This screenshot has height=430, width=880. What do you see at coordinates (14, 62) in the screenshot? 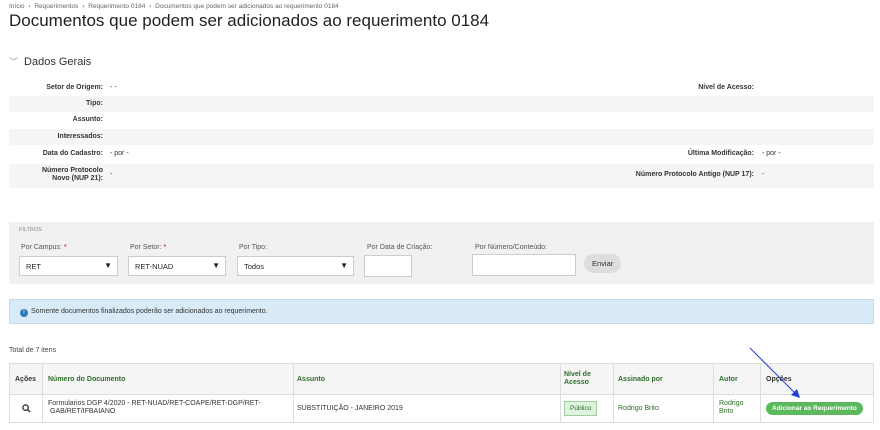
I see `chevron-down-icon: ﹀` at bounding box center [14, 62].